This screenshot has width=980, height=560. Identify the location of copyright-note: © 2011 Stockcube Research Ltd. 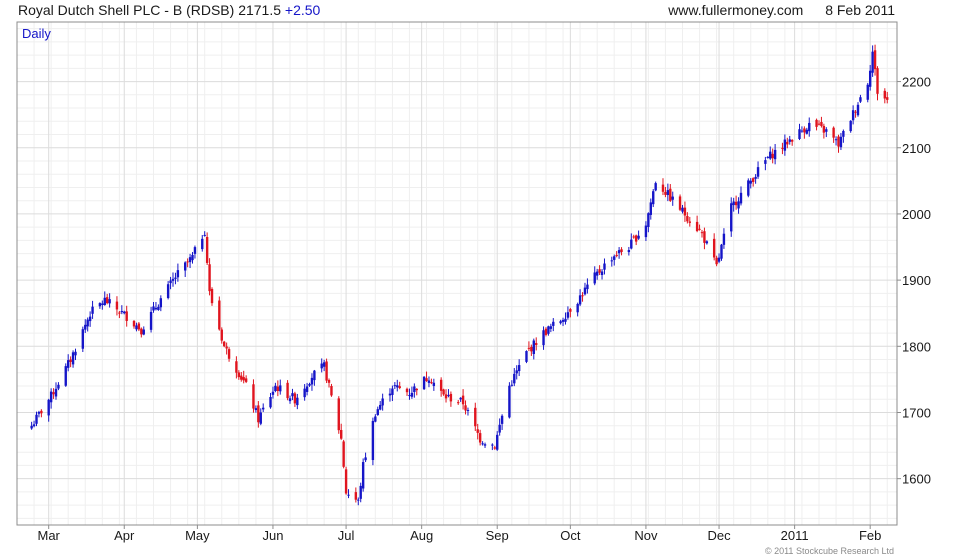
(829, 551).